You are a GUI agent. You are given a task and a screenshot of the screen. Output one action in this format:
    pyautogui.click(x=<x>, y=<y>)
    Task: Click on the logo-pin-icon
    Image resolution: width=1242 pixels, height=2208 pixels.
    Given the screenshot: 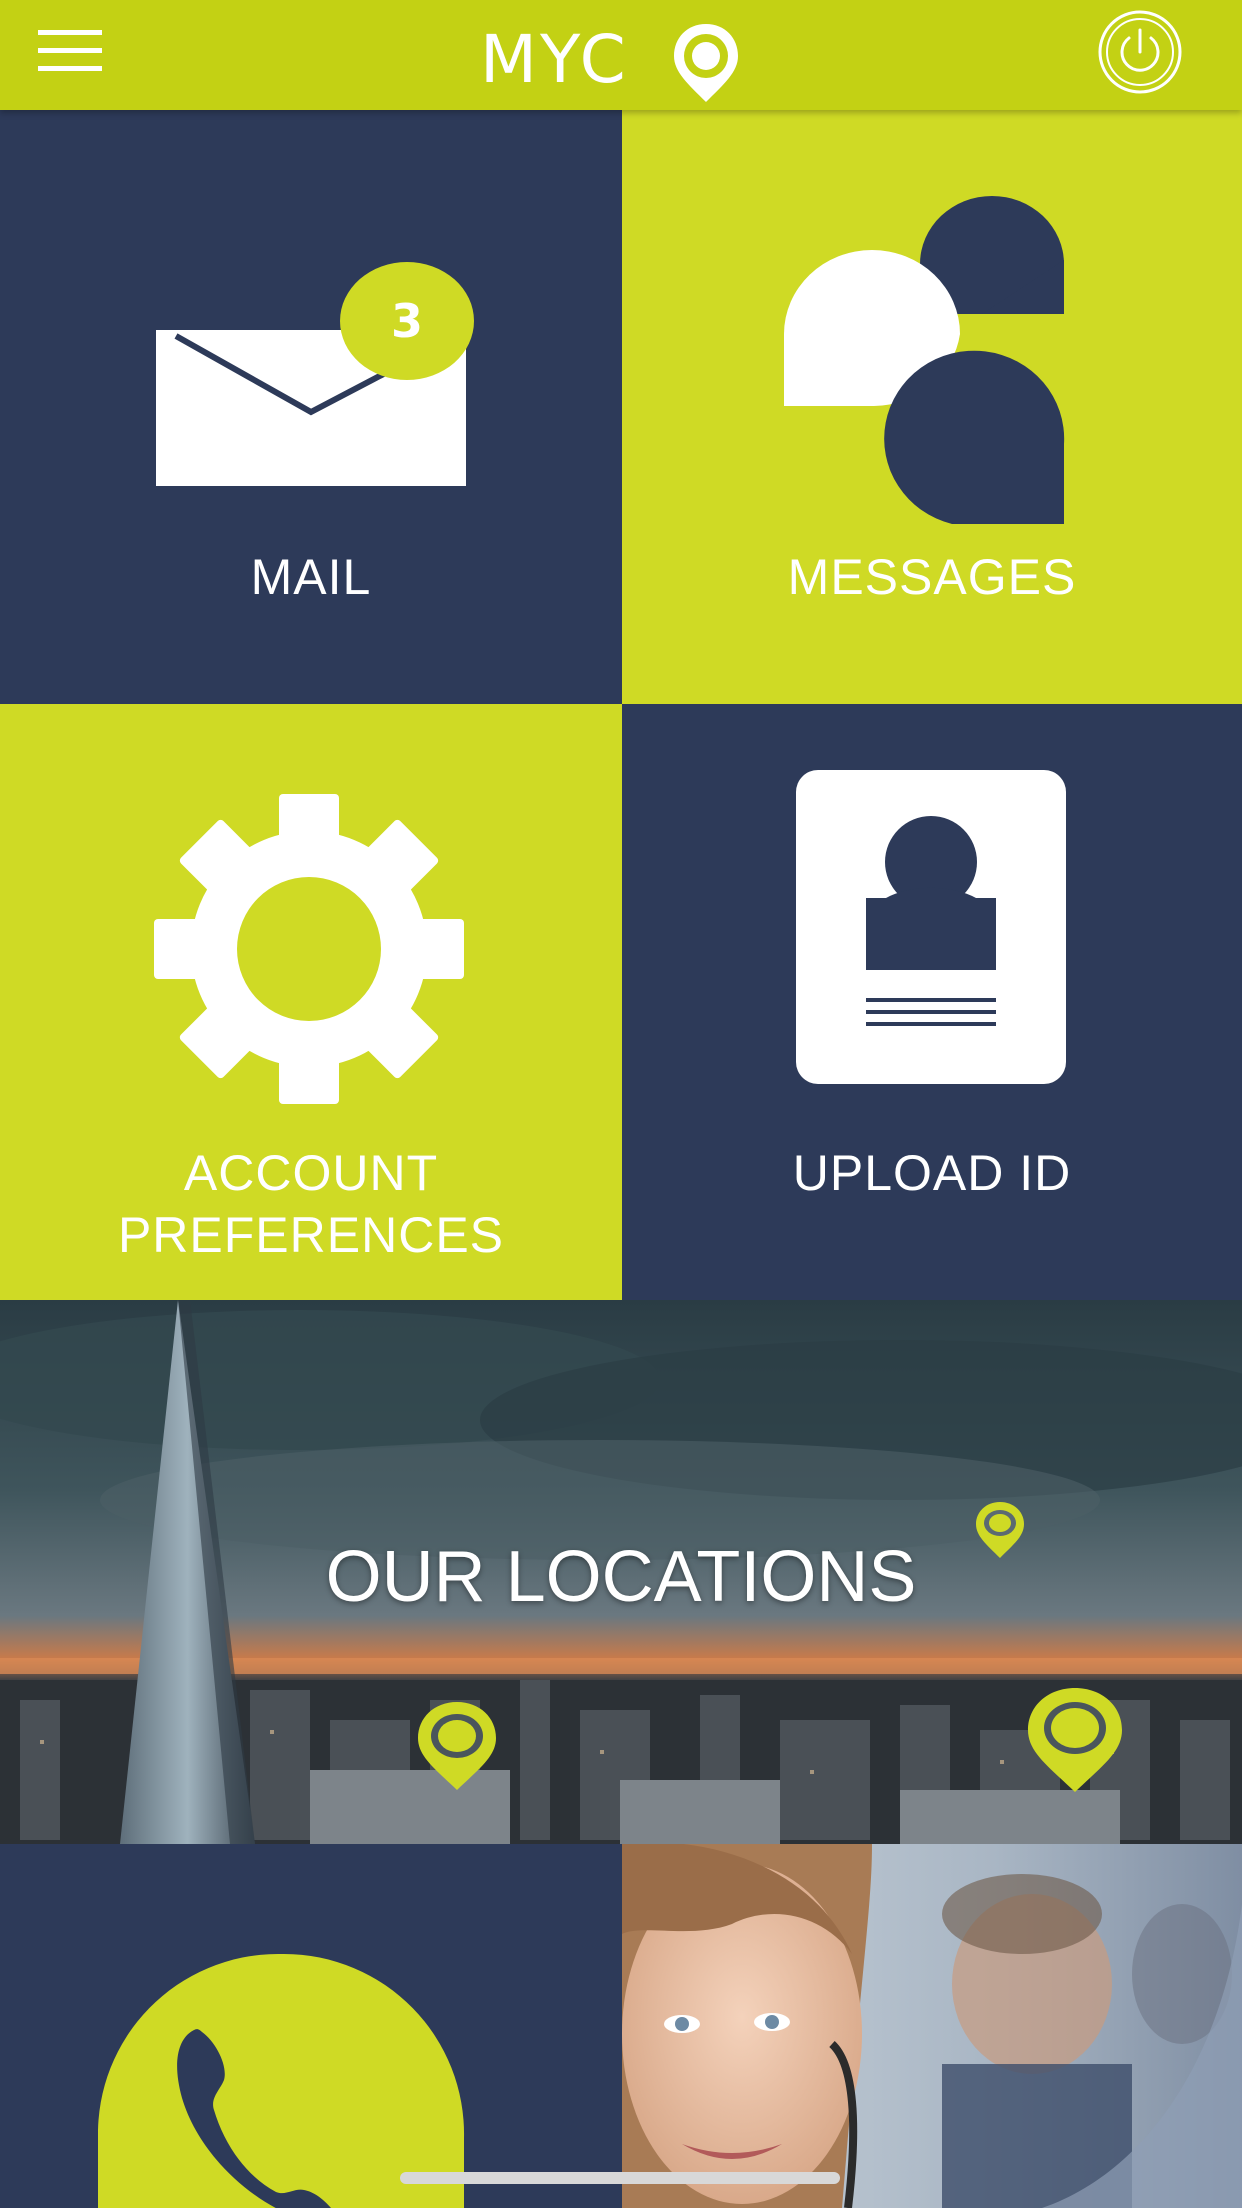 What is the action you would take?
    pyautogui.click(x=706, y=63)
    